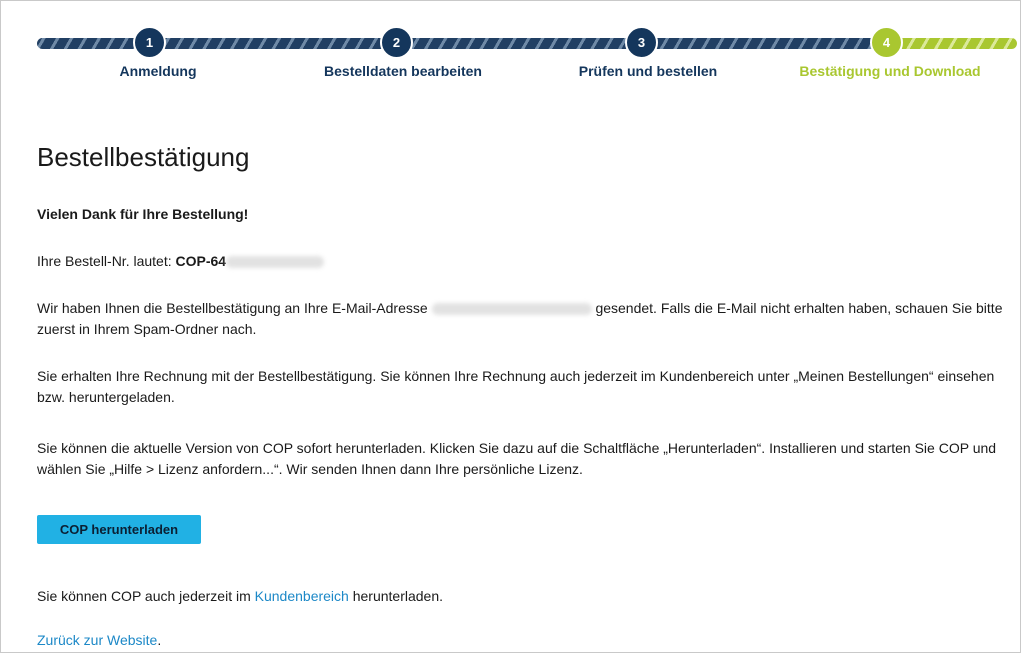 The height and width of the screenshot is (655, 1027). What do you see at coordinates (641, 42) in the screenshot?
I see `step-3-circle: 3` at bounding box center [641, 42].